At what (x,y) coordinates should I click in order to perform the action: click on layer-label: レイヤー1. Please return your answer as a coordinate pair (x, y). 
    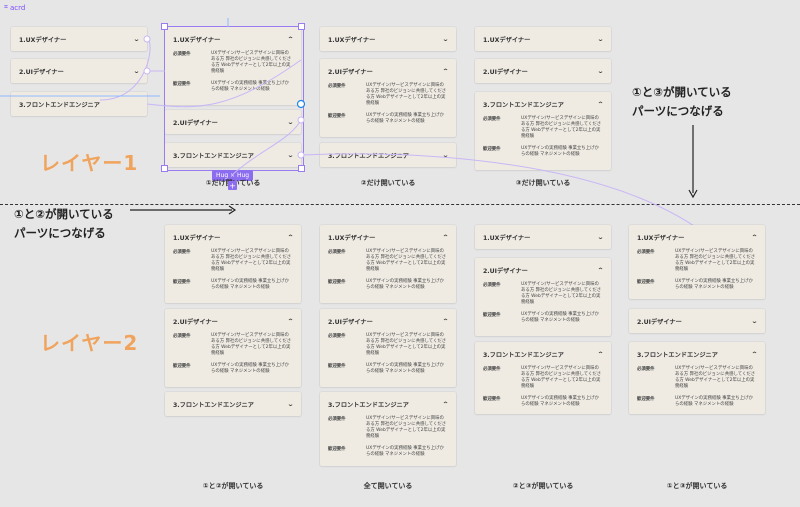
    Looking at the image, I should click on (89, 163).